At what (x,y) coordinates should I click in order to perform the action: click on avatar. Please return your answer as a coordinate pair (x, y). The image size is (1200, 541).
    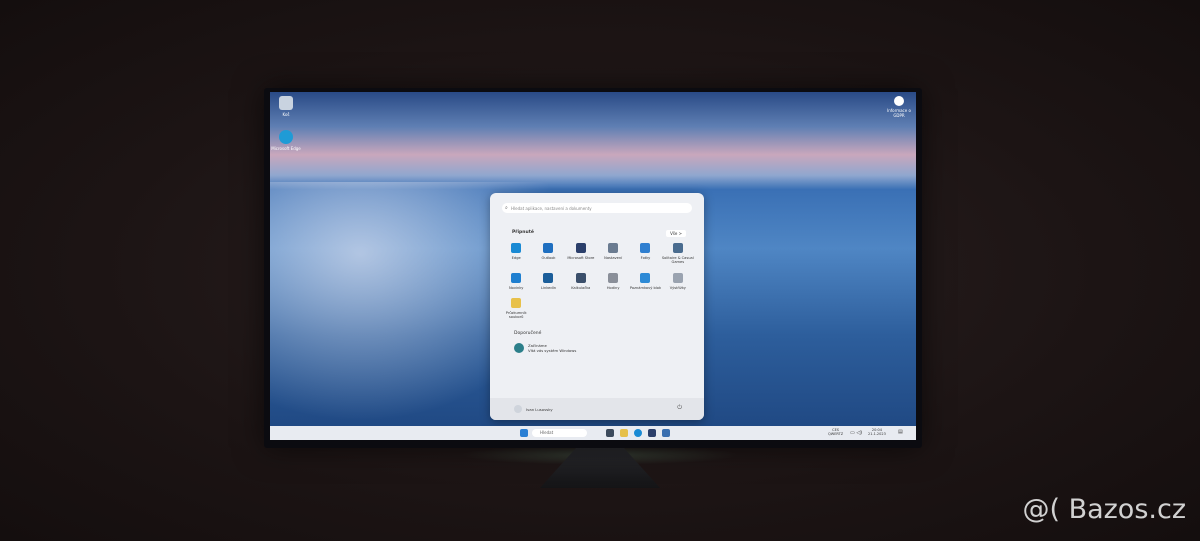
    Looking at the image, I should click on (518, 409).